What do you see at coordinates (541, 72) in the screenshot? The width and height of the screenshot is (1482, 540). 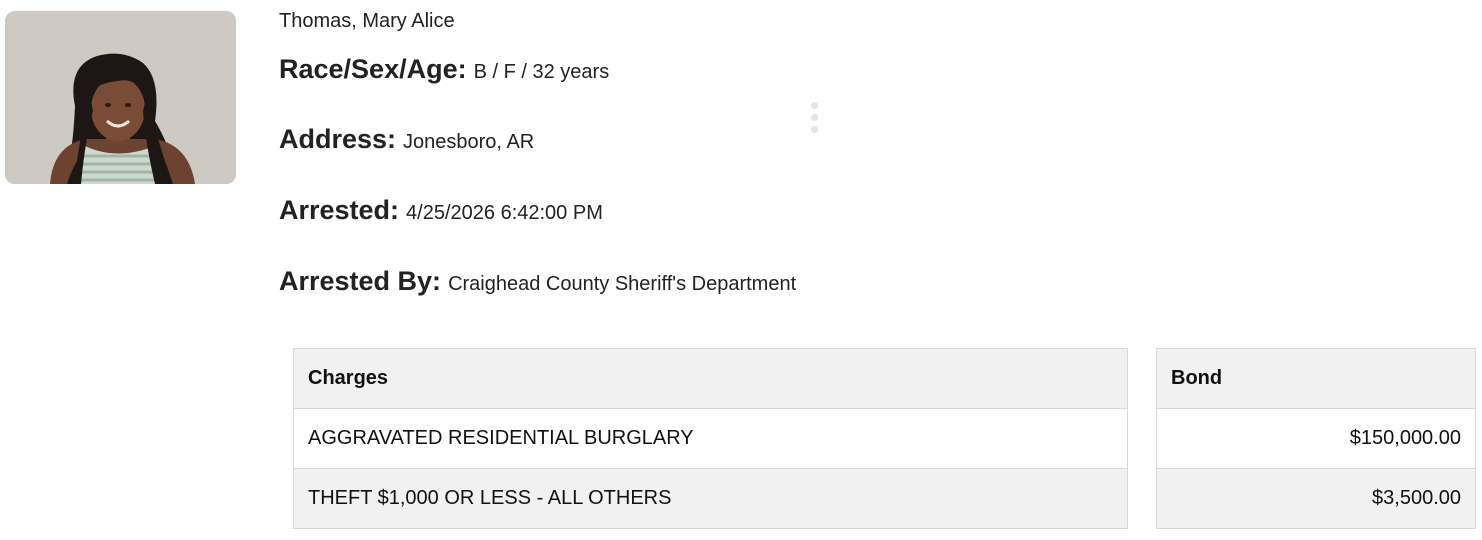 I see `race-sex-age-value: B / F / 32 years` at bounding box center [541, 72].